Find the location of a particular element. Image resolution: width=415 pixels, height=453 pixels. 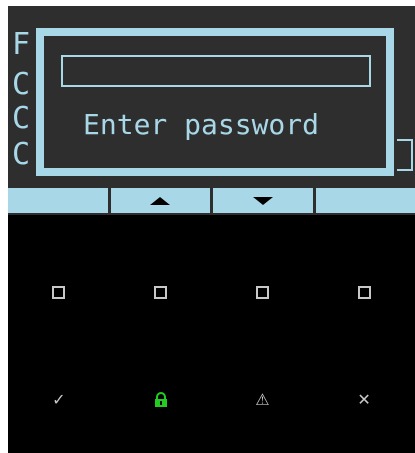

keypad-row-2: ✓ ⚠ ✕ is located at coordinates (211, 400).